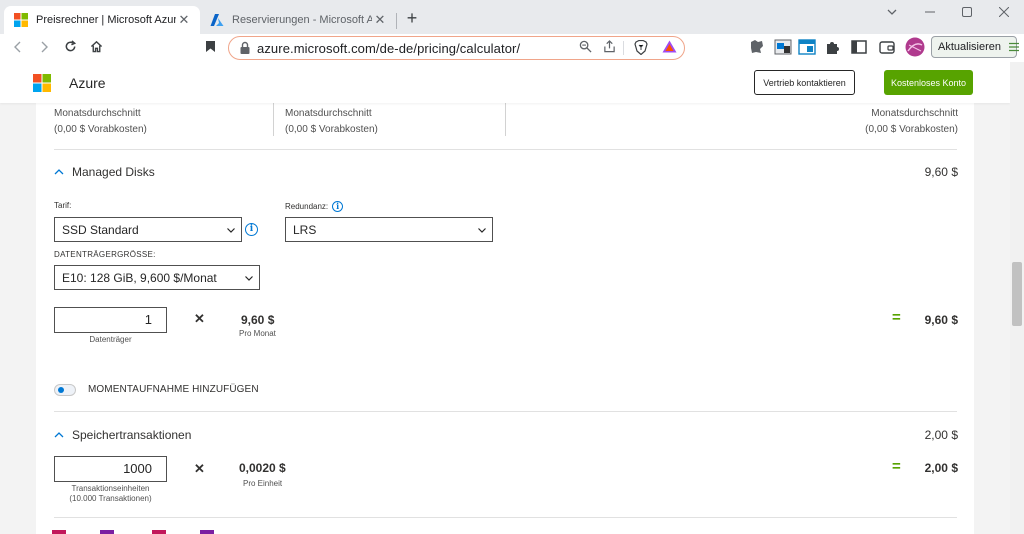 The width and height of the screenshot is (1024, 534). I want to click on tier-select-value: SSD Standard, so click(100, 229).